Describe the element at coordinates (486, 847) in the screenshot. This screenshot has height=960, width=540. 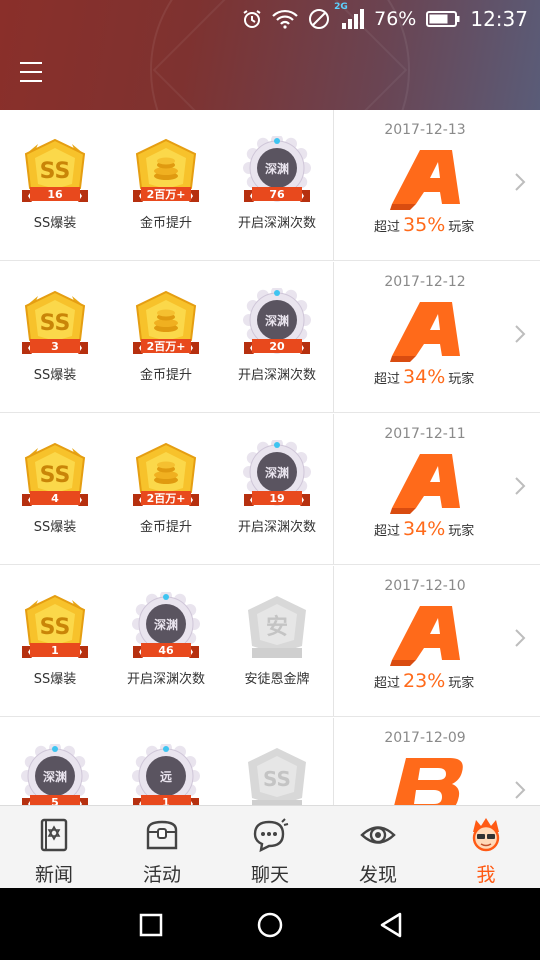
I see `nav-tab-4: 我` at that location.